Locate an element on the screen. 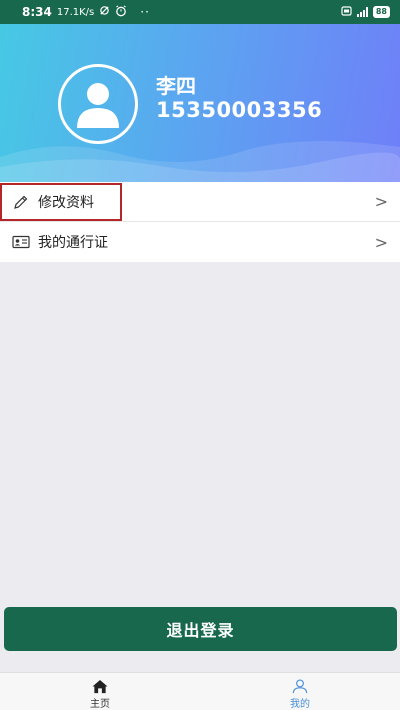  pencil-icon is located at coordinates (21, 202).